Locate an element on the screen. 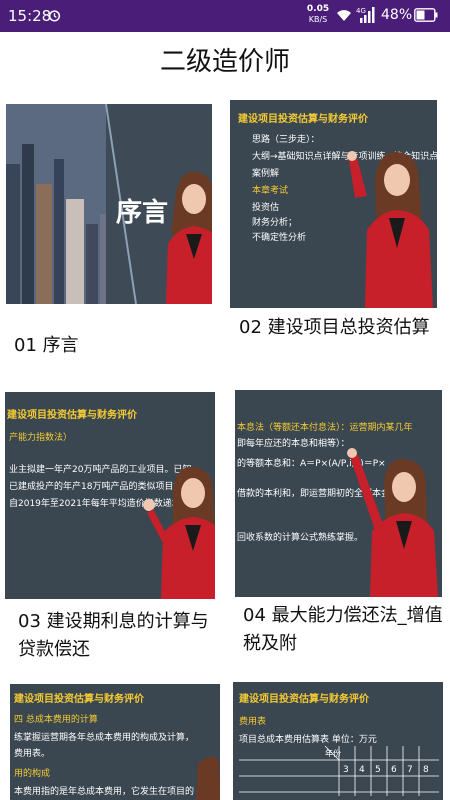  table-year: 4 is located at coordinates (362, 770).